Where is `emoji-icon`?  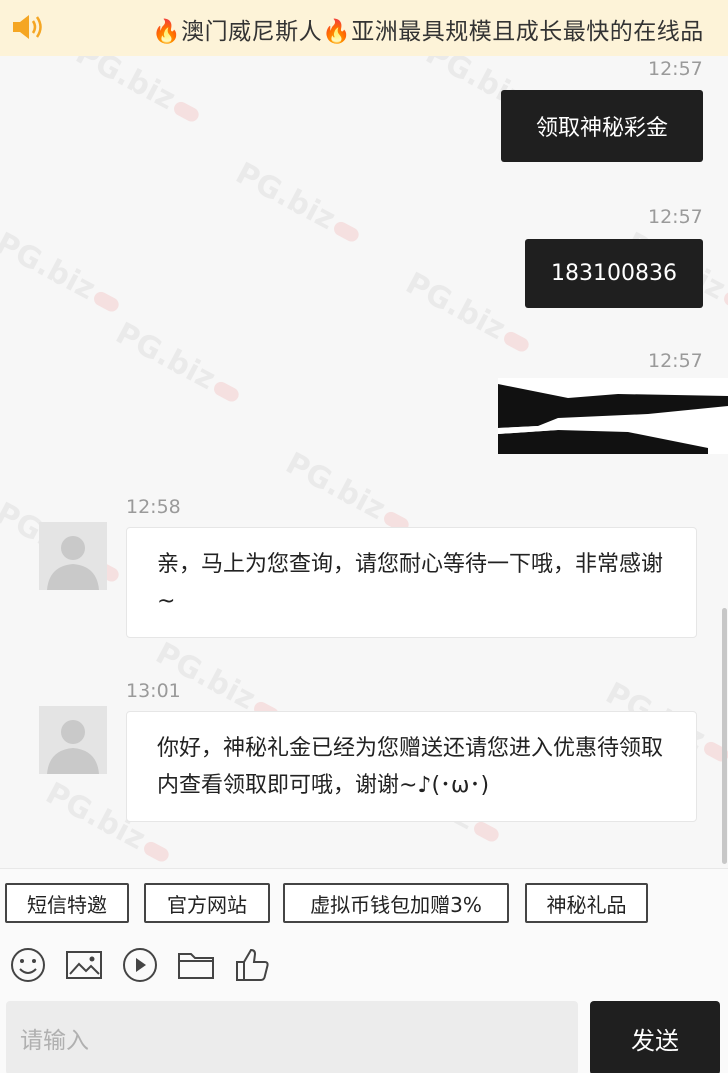
emoji-icon is located at coordinates (28, 965).